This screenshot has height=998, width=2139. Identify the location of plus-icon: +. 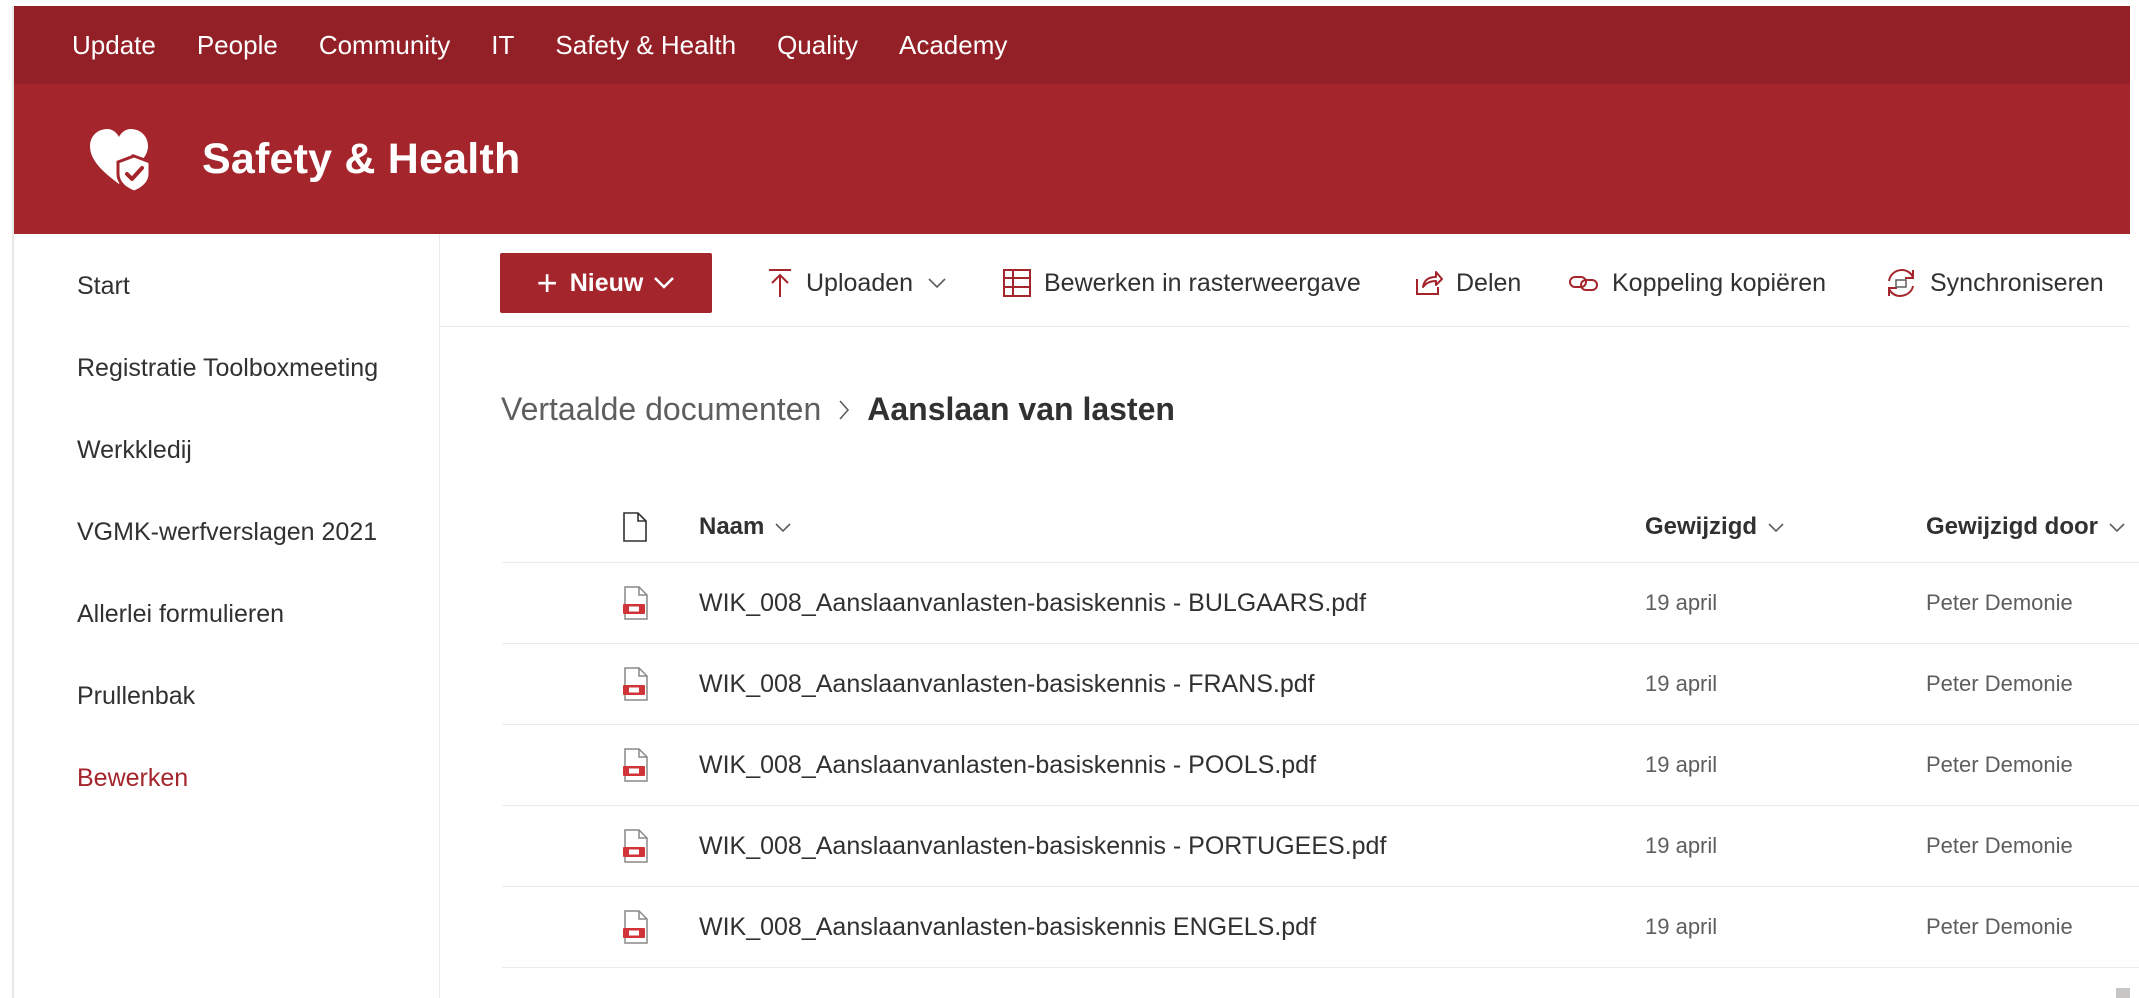
(547, 282).